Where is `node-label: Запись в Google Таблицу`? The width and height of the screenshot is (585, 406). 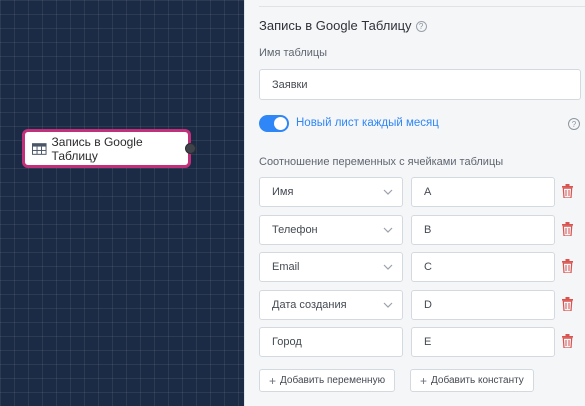 node-label: Запись в Google Таблицу is located at coordinates (97, 148).